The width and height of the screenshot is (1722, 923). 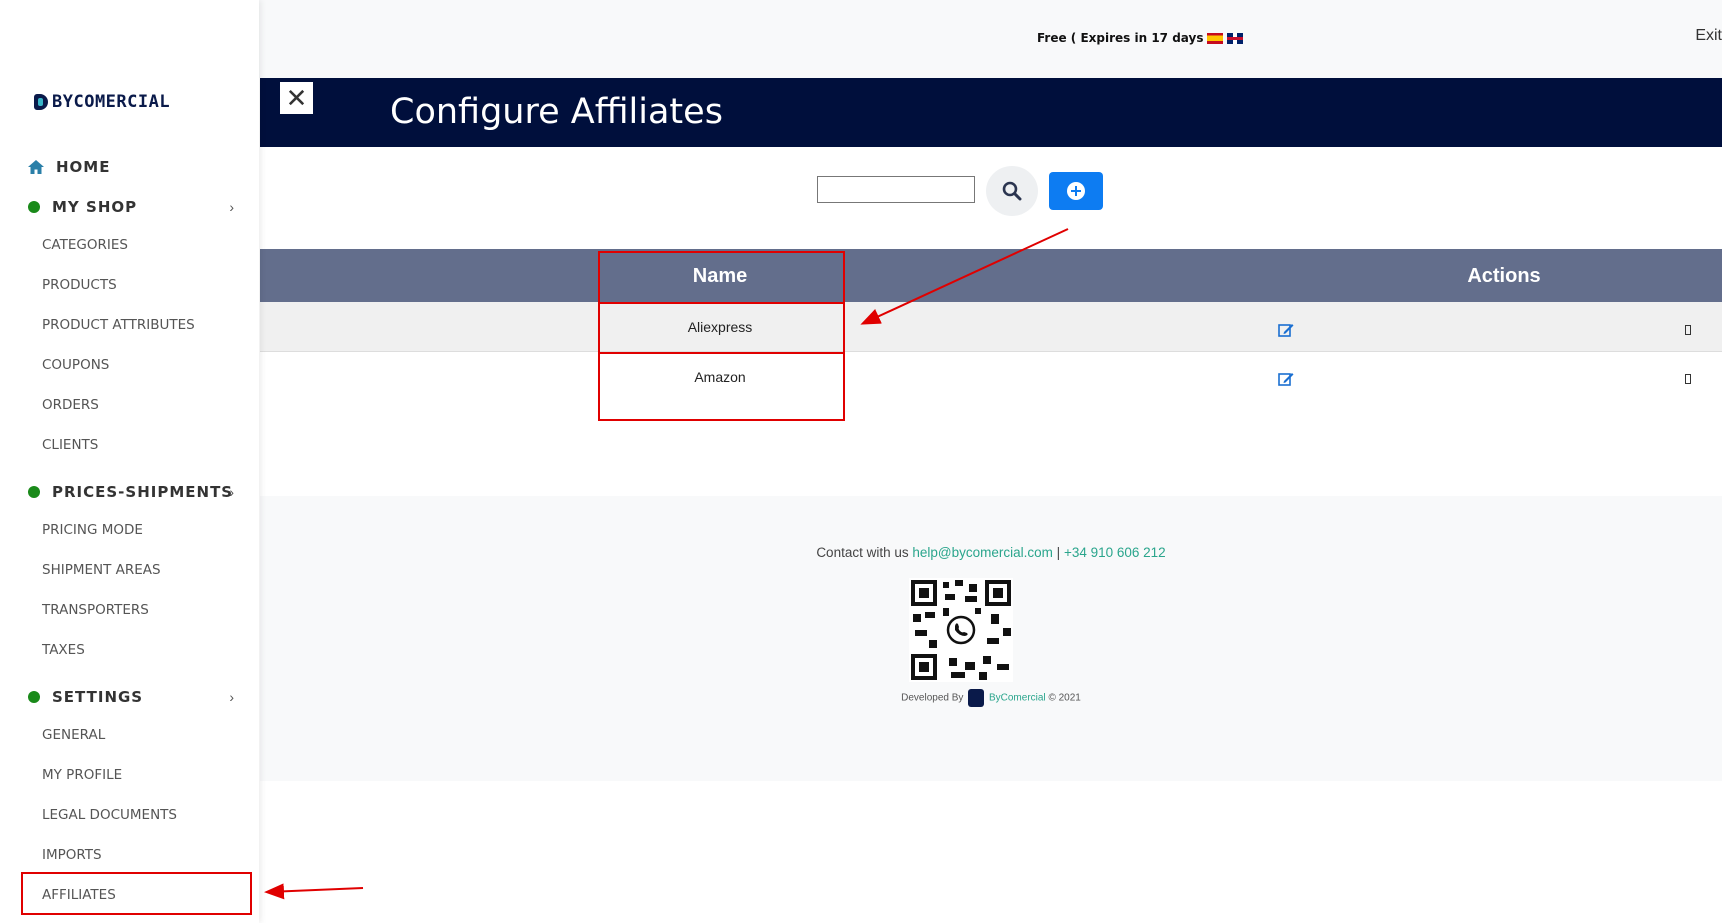 I want to click on sidebar-item-my-profile: MY PROFILE, so click(x=82, y=775).